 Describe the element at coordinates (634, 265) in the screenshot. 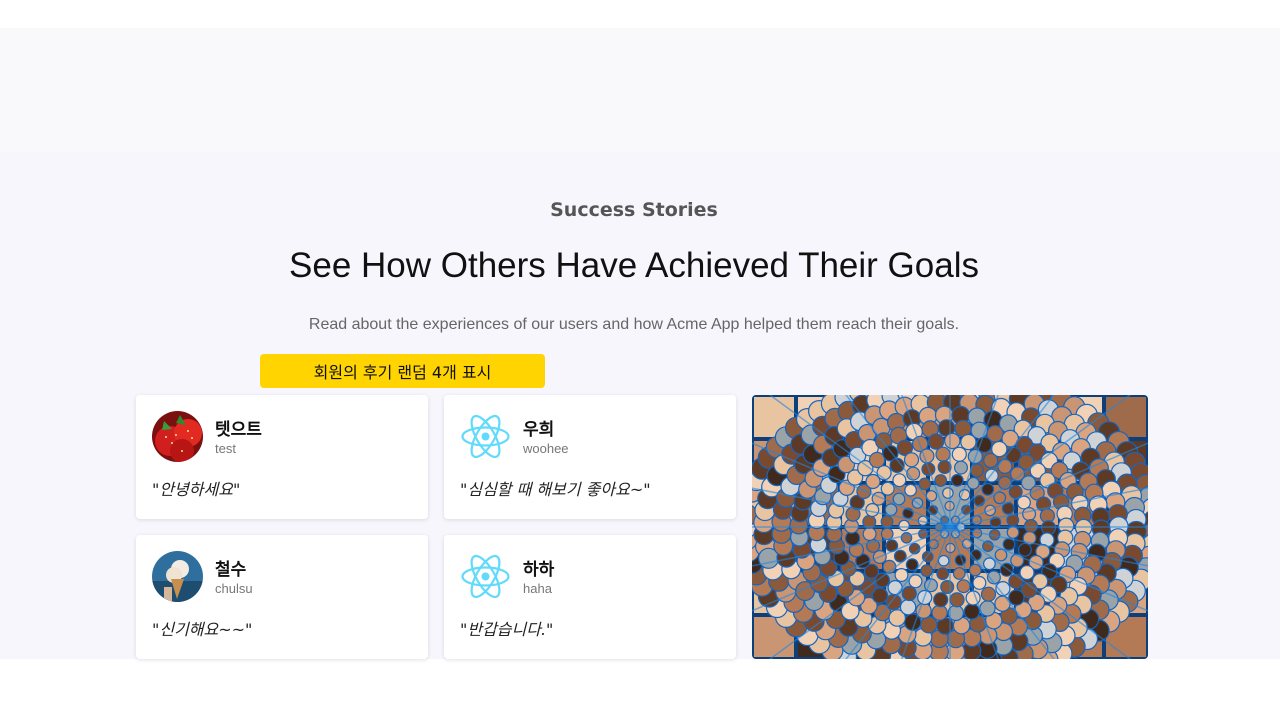

I see `section-title: See How Others Have Achieved Their Goals` at that location.